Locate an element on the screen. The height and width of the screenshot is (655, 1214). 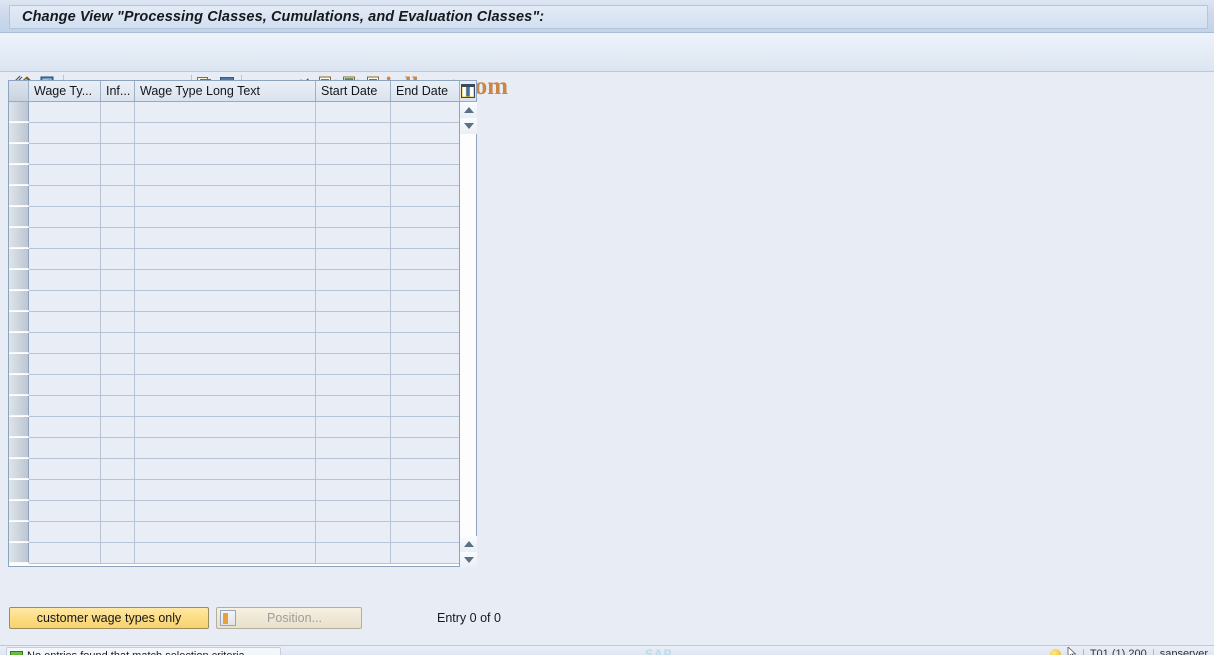
column-header-start-date: Start Date is located at coordinates (353, 91).